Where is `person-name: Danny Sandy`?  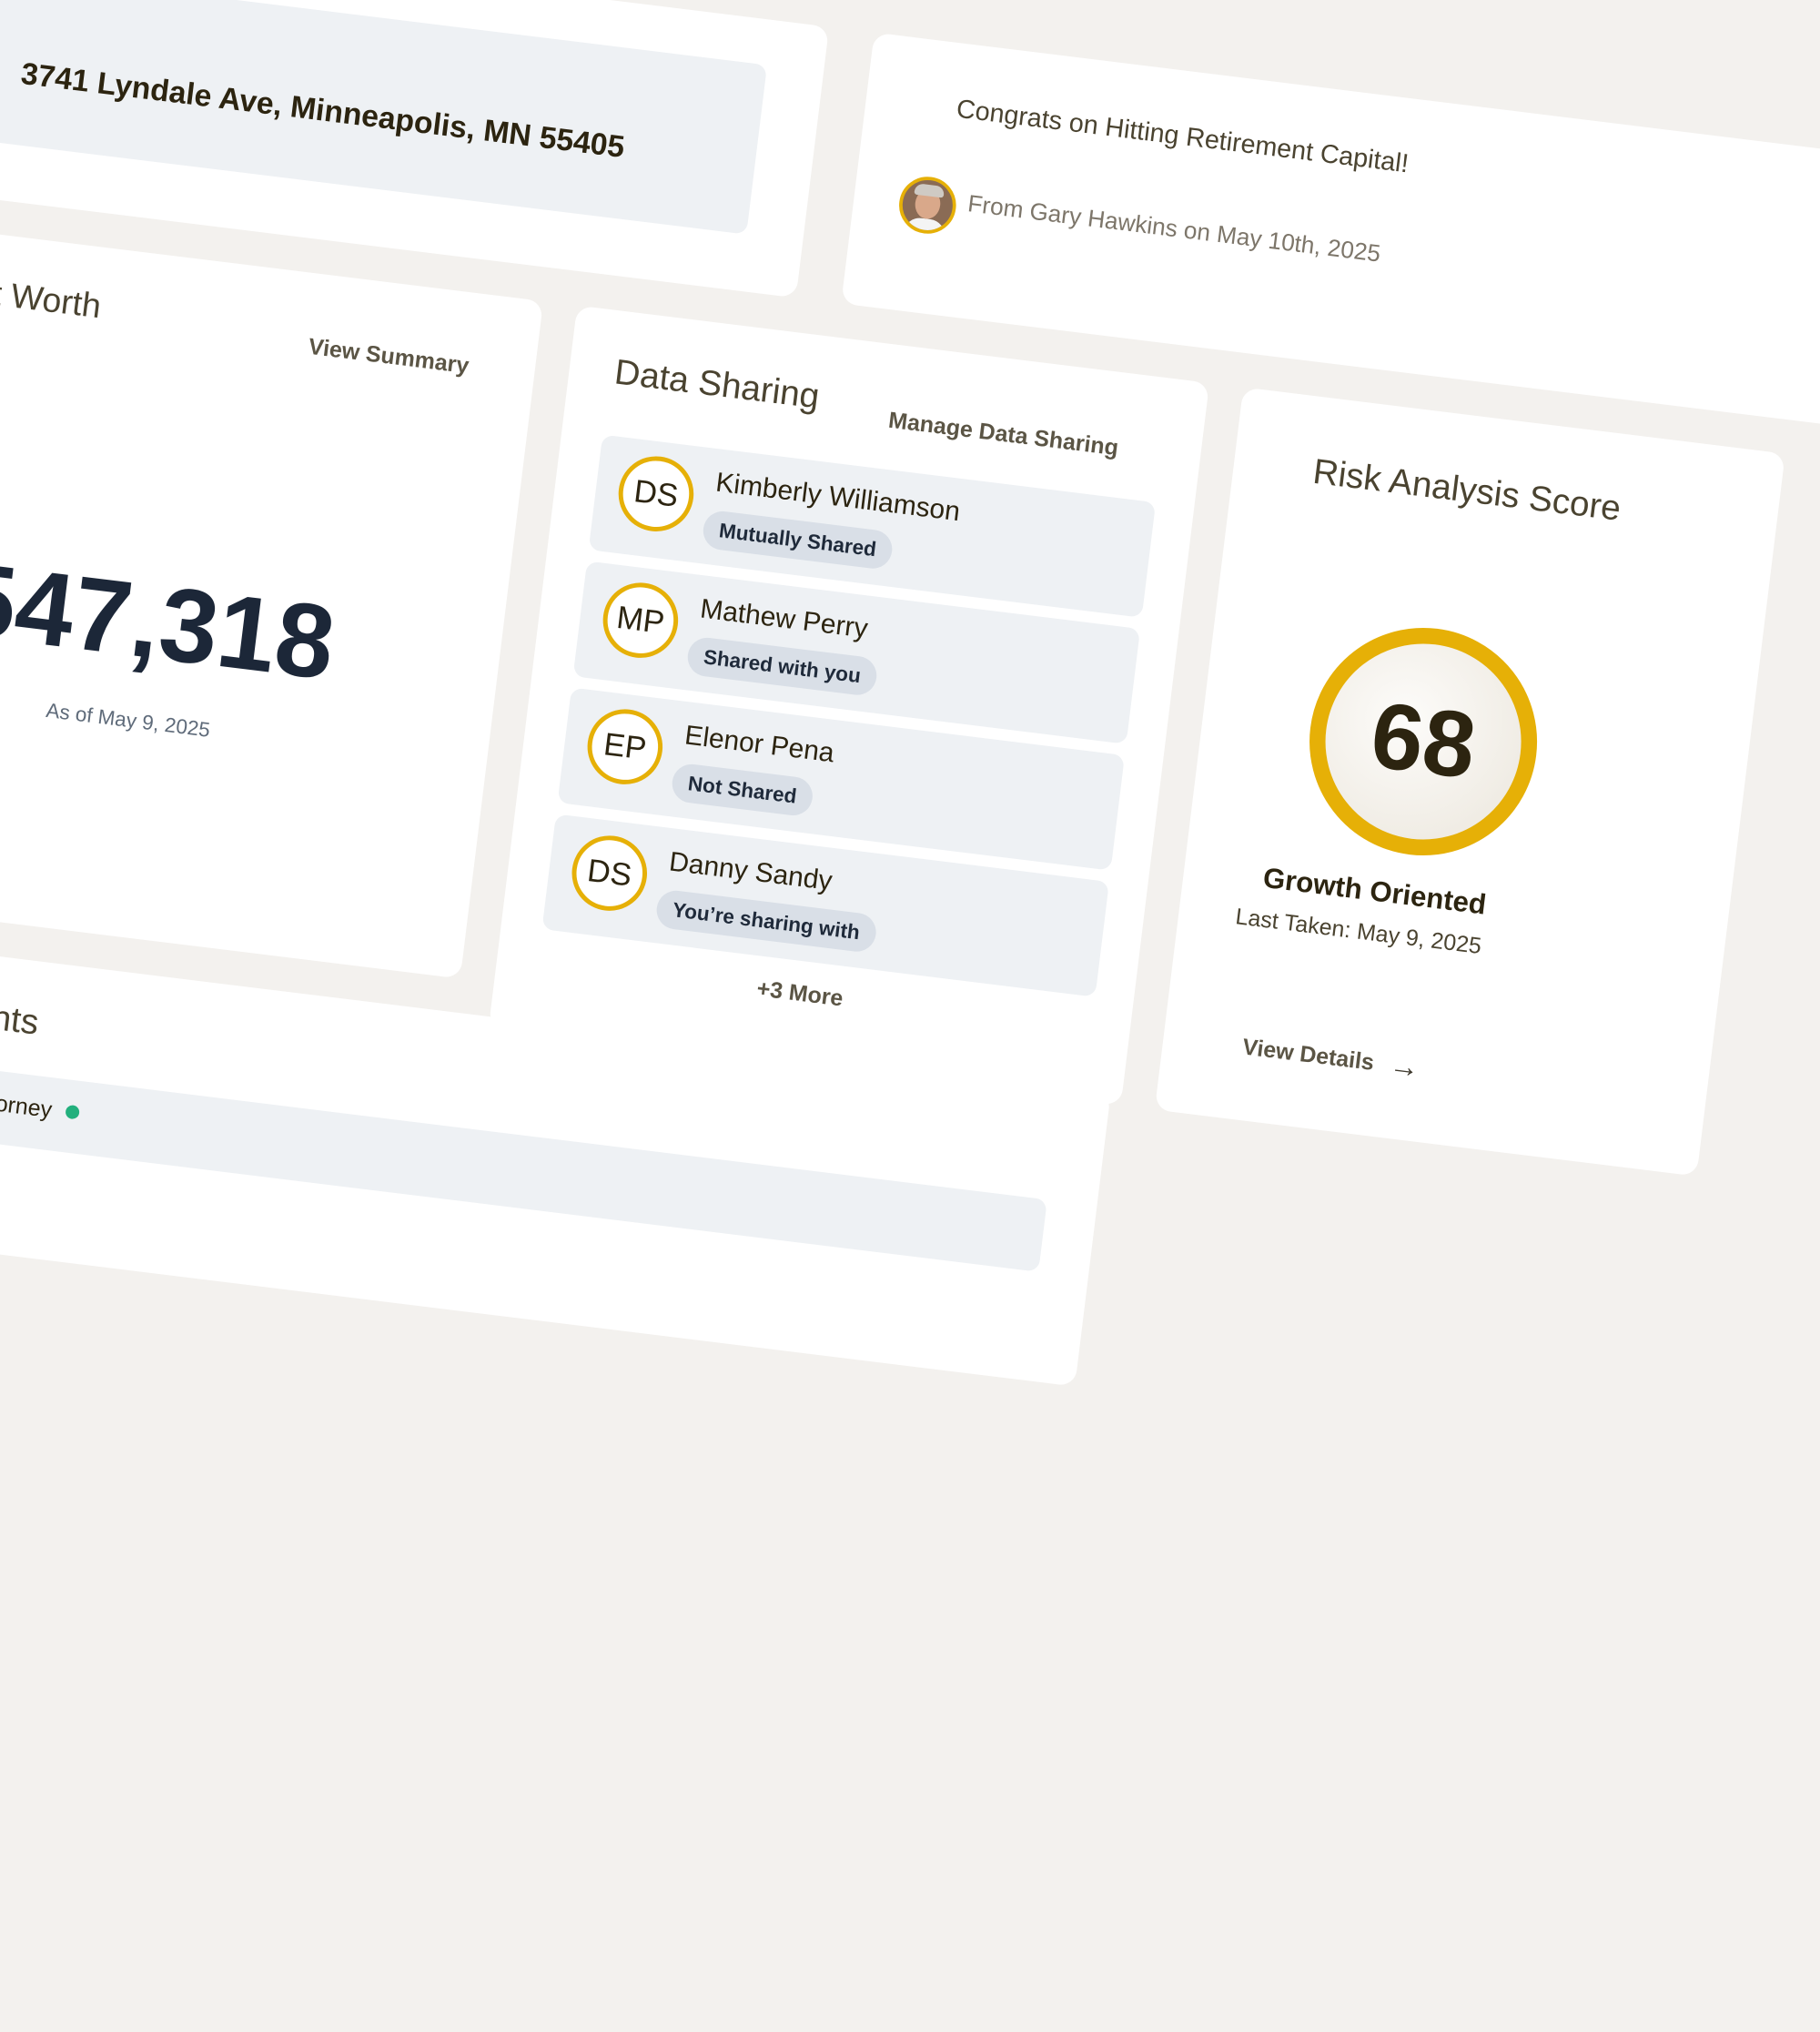 person-name: Danny Sandy is located at coordinates (750, 871).